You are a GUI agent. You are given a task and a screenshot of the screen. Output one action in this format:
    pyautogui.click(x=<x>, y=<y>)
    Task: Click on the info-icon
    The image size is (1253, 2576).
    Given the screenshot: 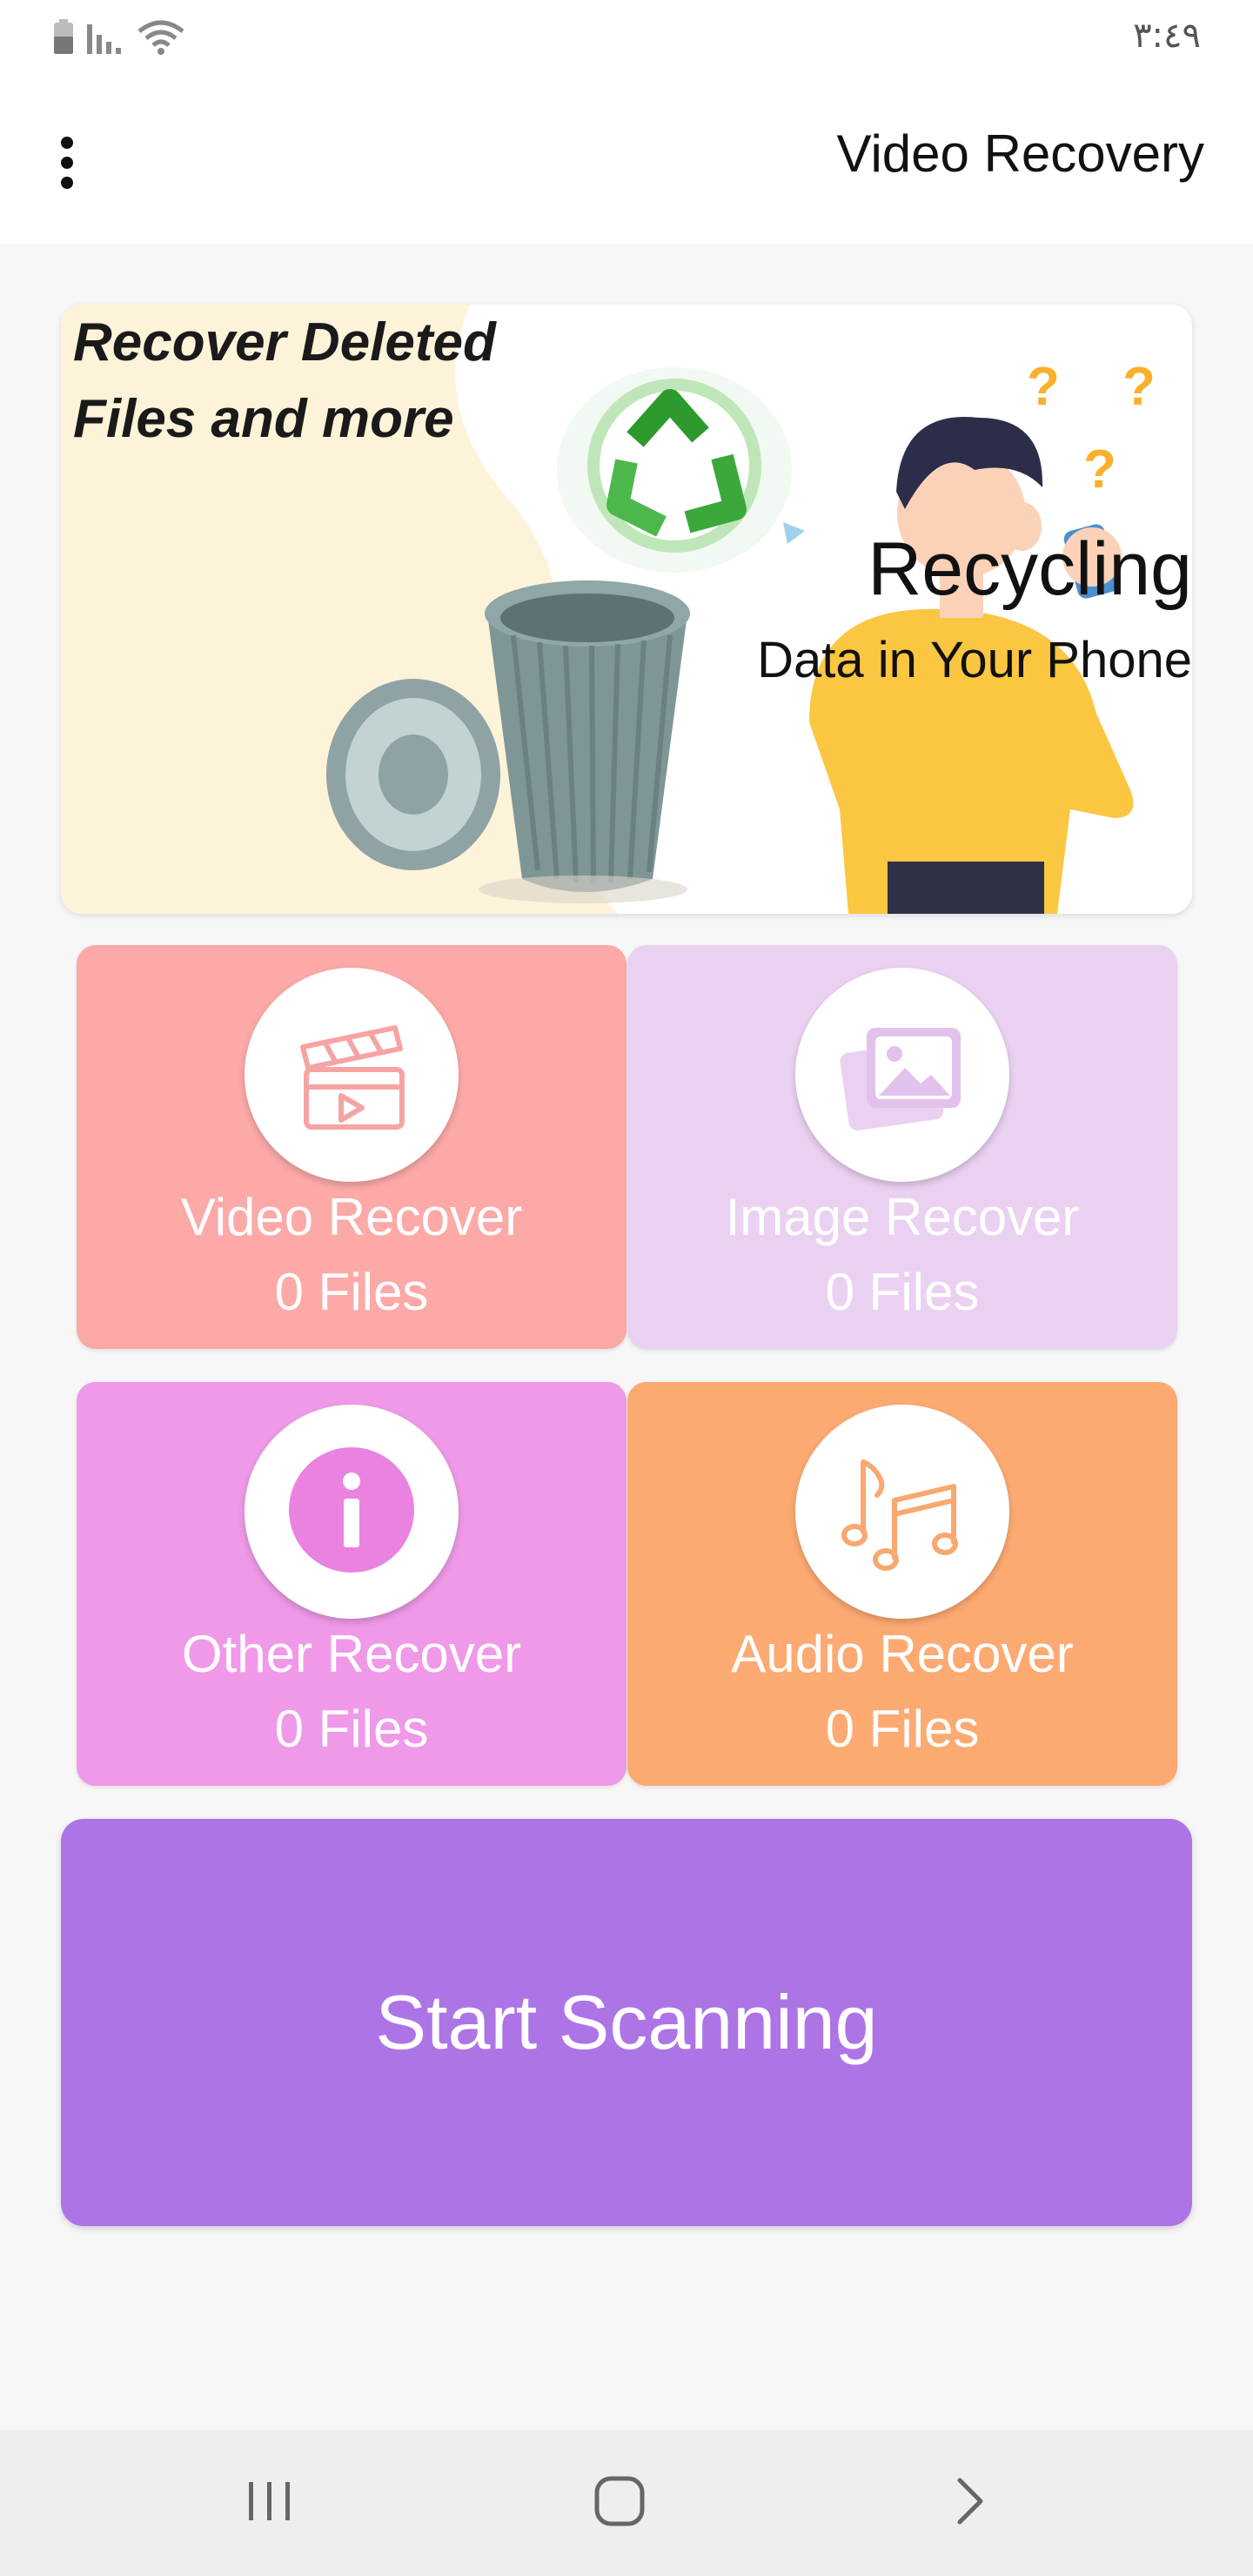 What is the action you would take?
    pyautogui.click(x=351, y=1512)
    